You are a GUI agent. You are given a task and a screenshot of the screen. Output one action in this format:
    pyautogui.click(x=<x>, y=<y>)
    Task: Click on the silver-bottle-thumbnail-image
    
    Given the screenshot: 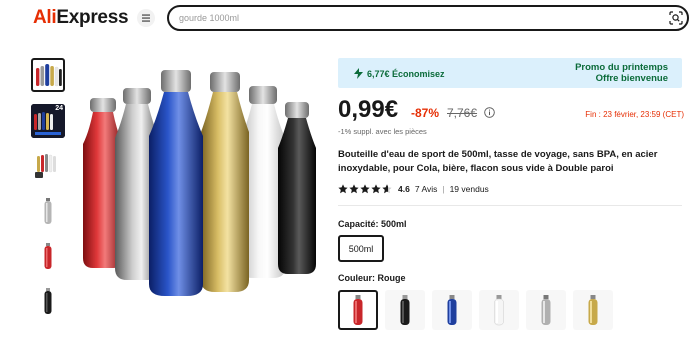 What is the action you would take?
    pyautogui.click(x=48, y=211)
    